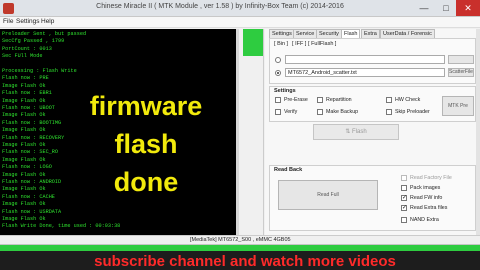 This screenshot has width=480, height=270. I want to click on flash-icon: ⇅, so click(349, 132).